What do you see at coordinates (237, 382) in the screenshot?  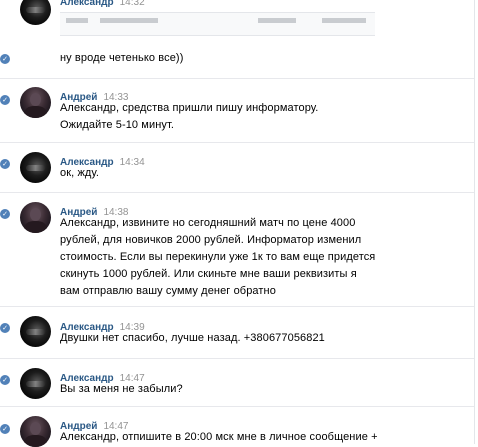 I see `message-5: ✓ Александр 14:47 Вы за меня не забыли?` at bounding box center [237, 382].